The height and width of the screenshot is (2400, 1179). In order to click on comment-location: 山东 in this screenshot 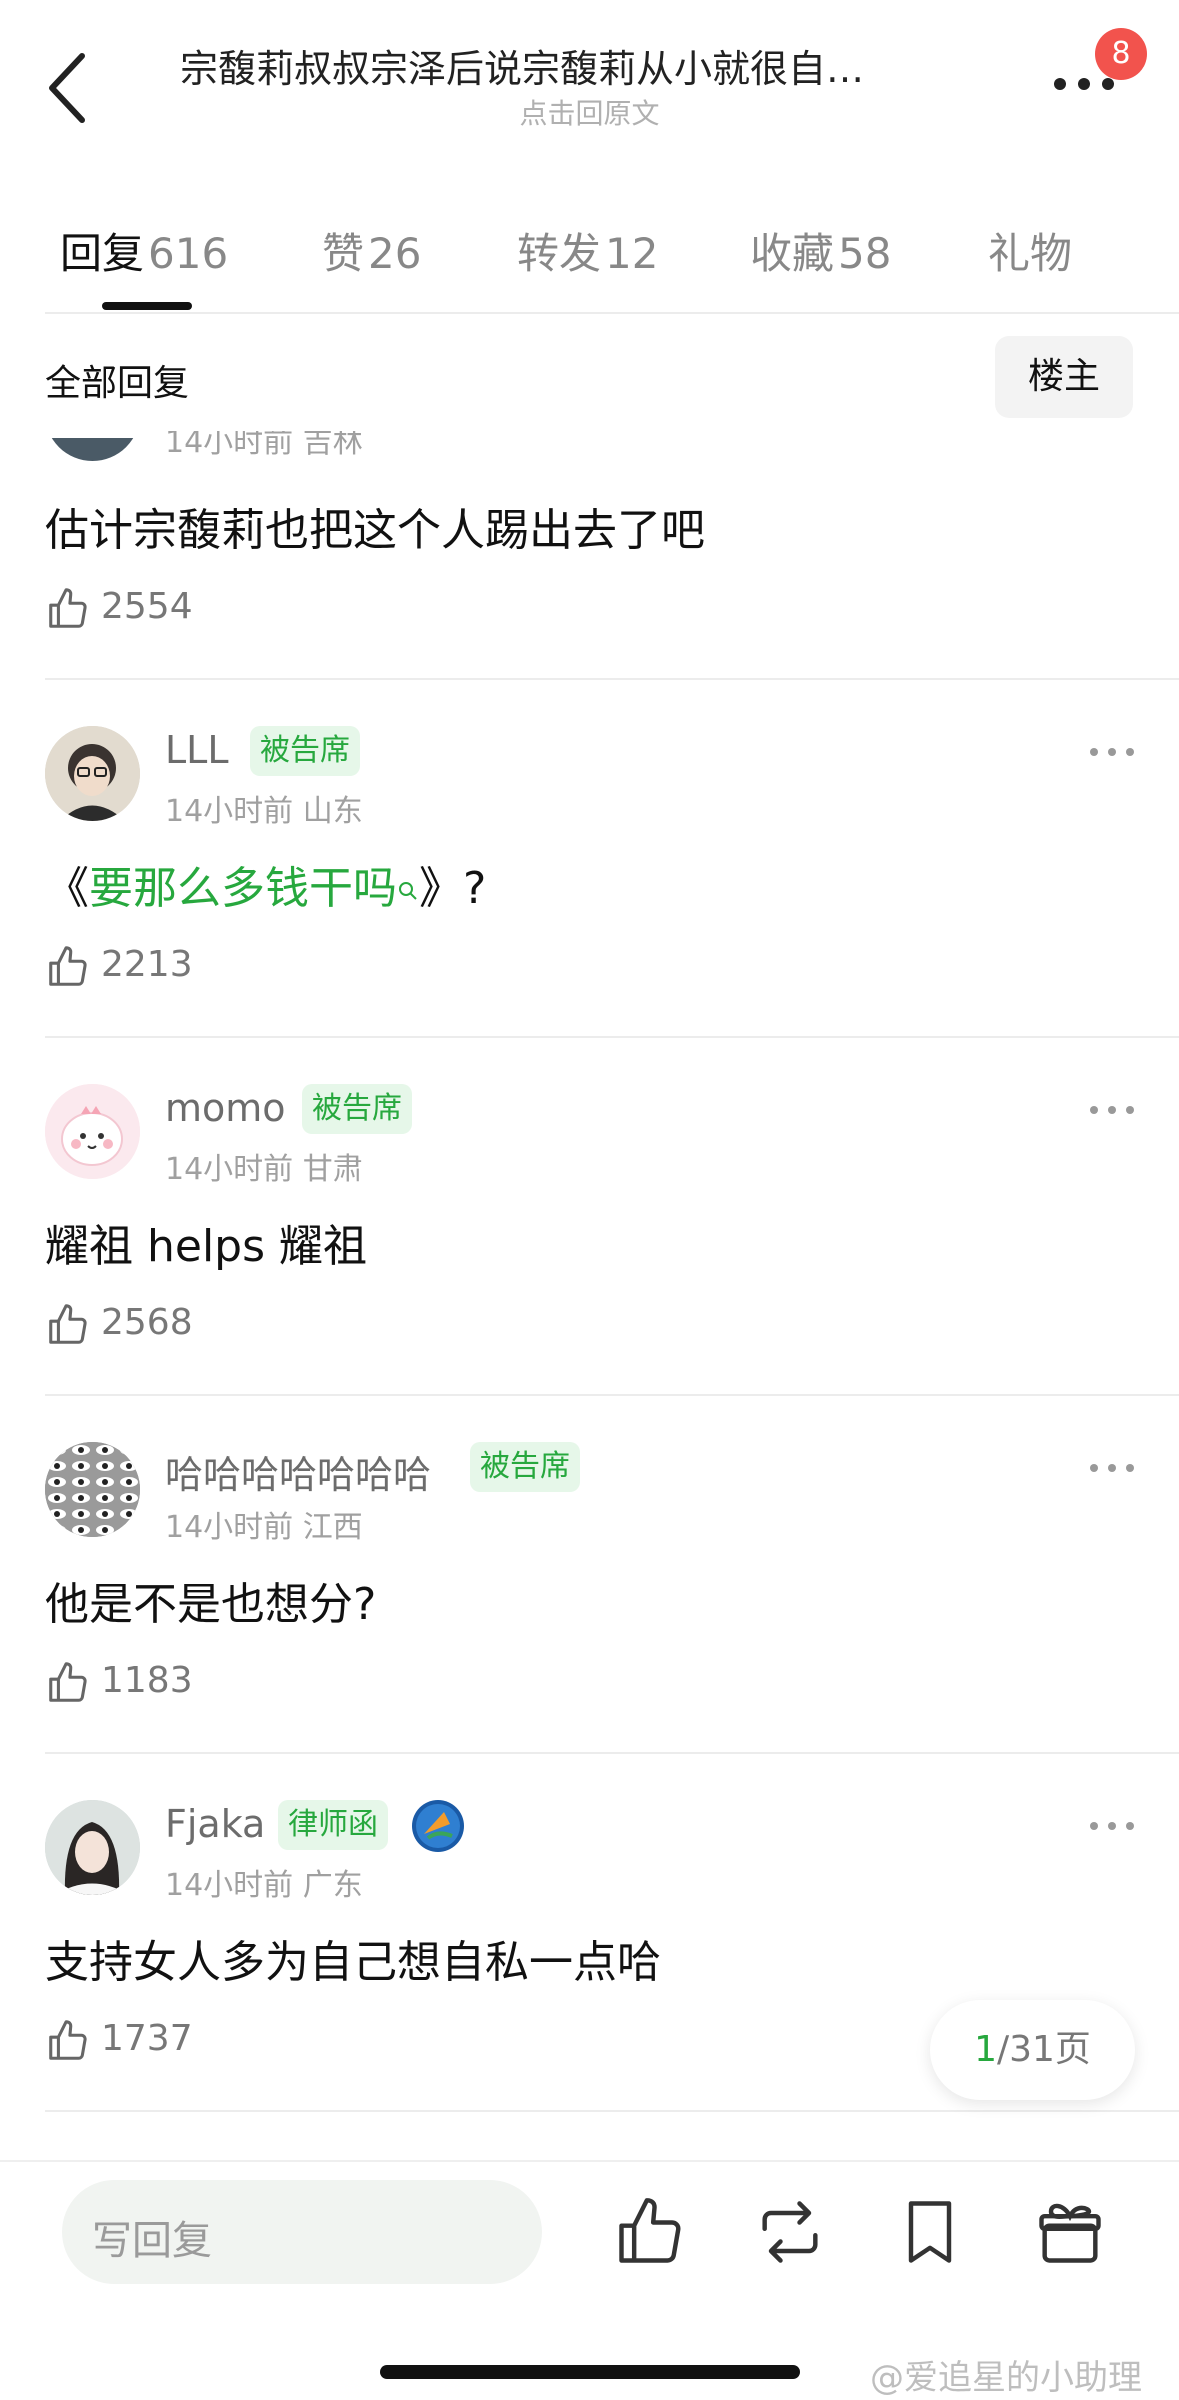, I will do `click(332, 811)`.